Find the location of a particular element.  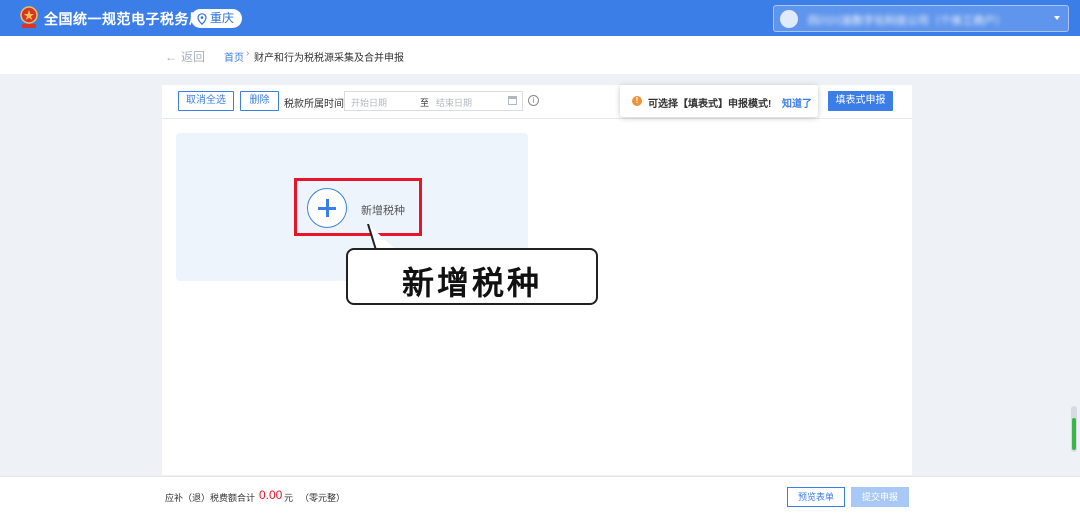

total-unit: 元 is located at coordinates (289, 498).